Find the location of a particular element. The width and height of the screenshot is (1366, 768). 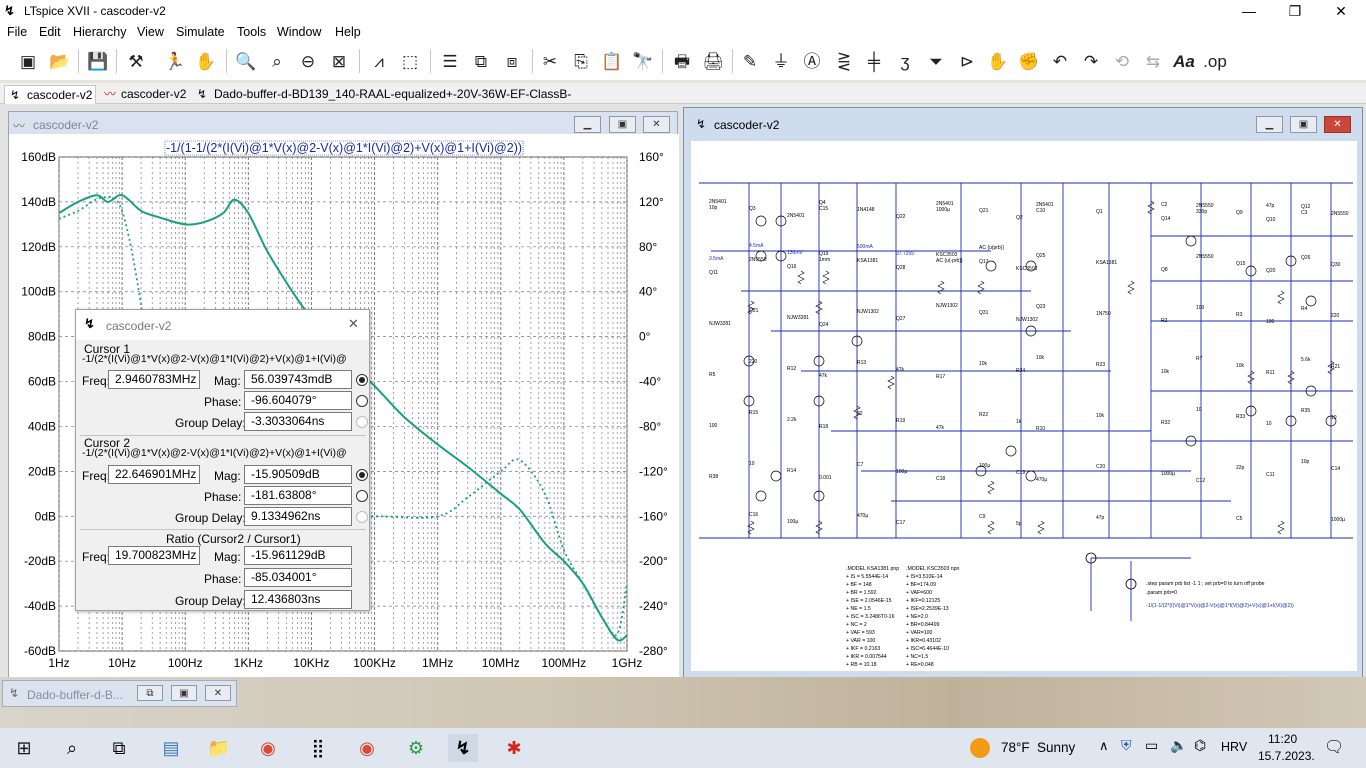

menu-hierarchy: Hierarchy is located at coordinates (100, 32).